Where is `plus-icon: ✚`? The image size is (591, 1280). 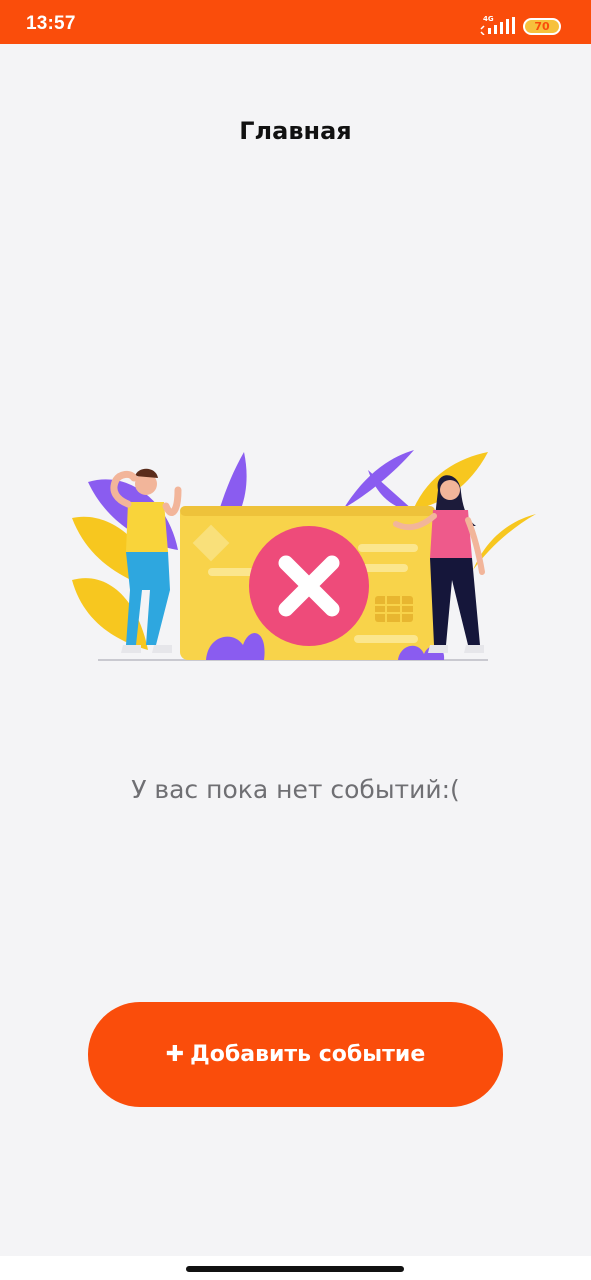 plus-icon: ✚ is located at coordinates (175, 1054).